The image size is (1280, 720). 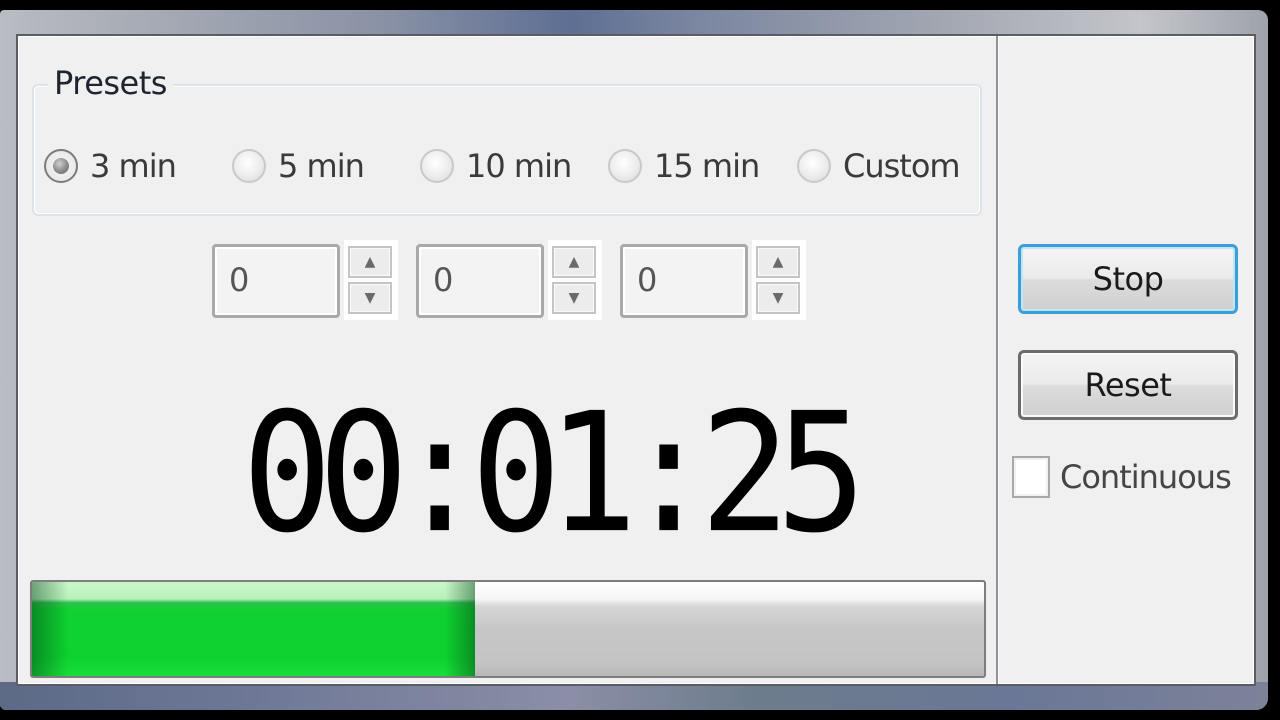 What do you see at coordinates (707, 166) in the screenshot?
I see `preset-label: 15 min` at bounding box center [707, 166].